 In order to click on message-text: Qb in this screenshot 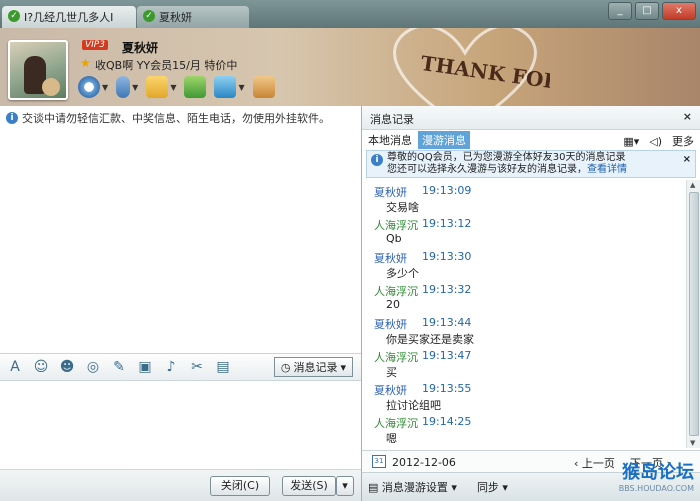, I will do `click(394, 238)`.